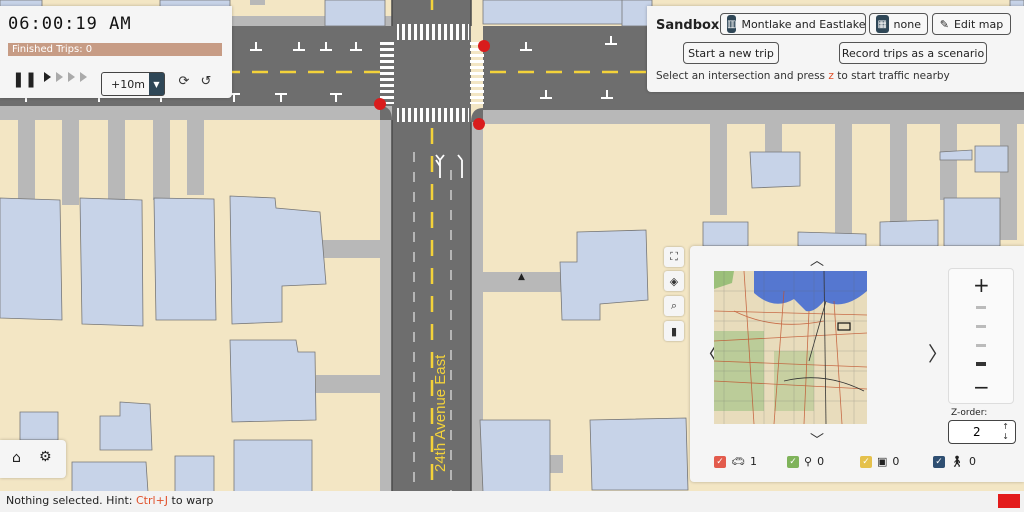 The image size is (1024, 512). Describe the element at coordinates (971, 24) in the screenshot. I see `edit-map-button: ✎ Edit map` at that location.